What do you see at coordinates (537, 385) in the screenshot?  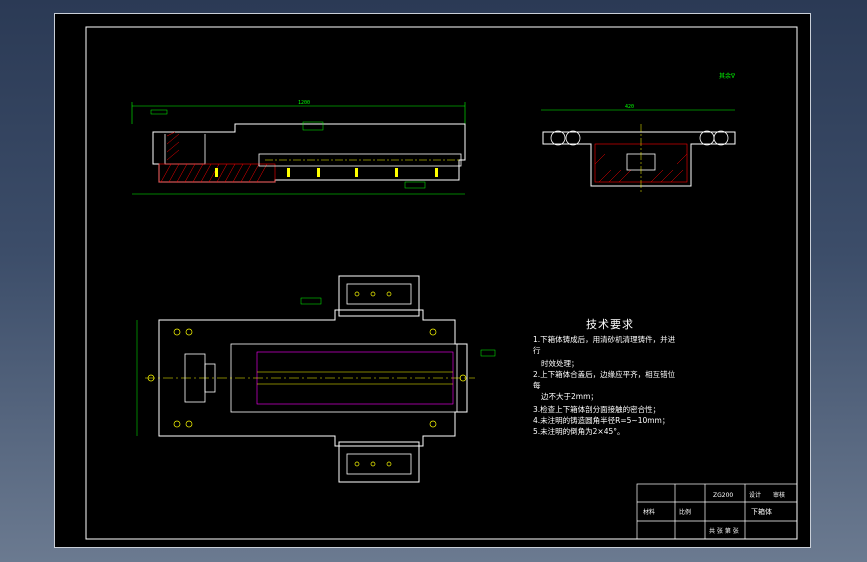 I see `tech-req-line-5: 每` at bounding box center [537, 385].